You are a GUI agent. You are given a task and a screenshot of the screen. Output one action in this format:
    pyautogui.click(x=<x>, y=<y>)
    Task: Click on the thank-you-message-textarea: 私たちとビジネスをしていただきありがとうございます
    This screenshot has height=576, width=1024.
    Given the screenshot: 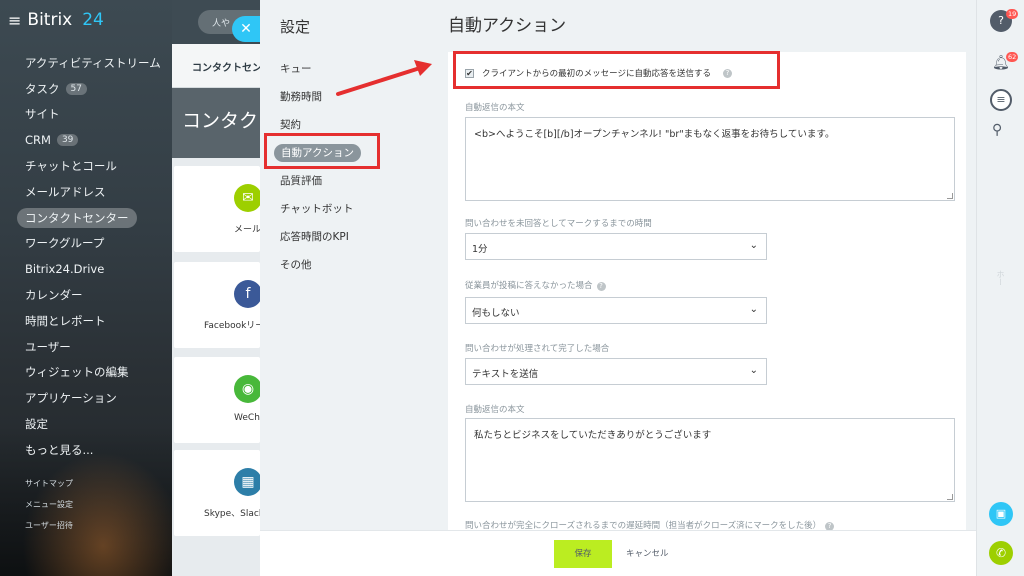 What is the action you would take?
    pyautogui.click(x=710, y=460)
    